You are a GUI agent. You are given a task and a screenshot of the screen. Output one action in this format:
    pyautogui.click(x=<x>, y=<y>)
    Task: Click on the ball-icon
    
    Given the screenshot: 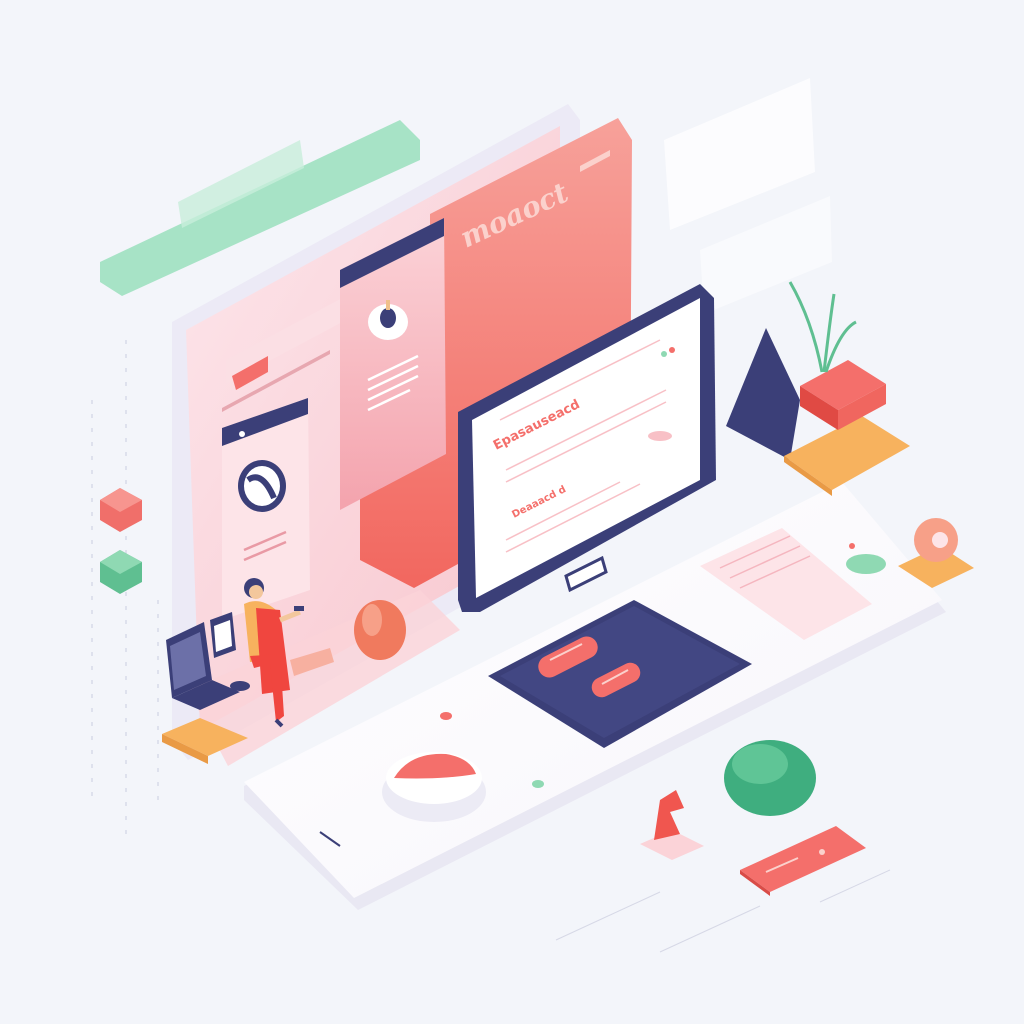 What is the action you would take?
    pyautogui.click(x=262, y=486)
    